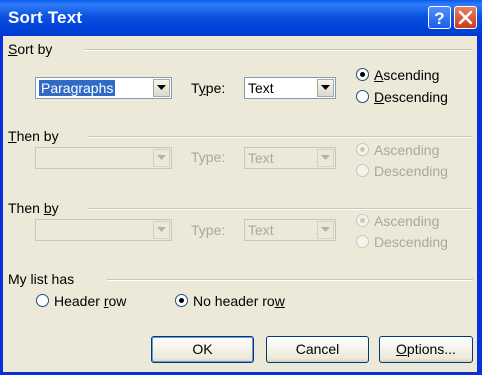  What do you see at coordinates (208, 230) in the screenshot?
I see `then-by-2-type-label: Type:` at bounding box center [208, 230].